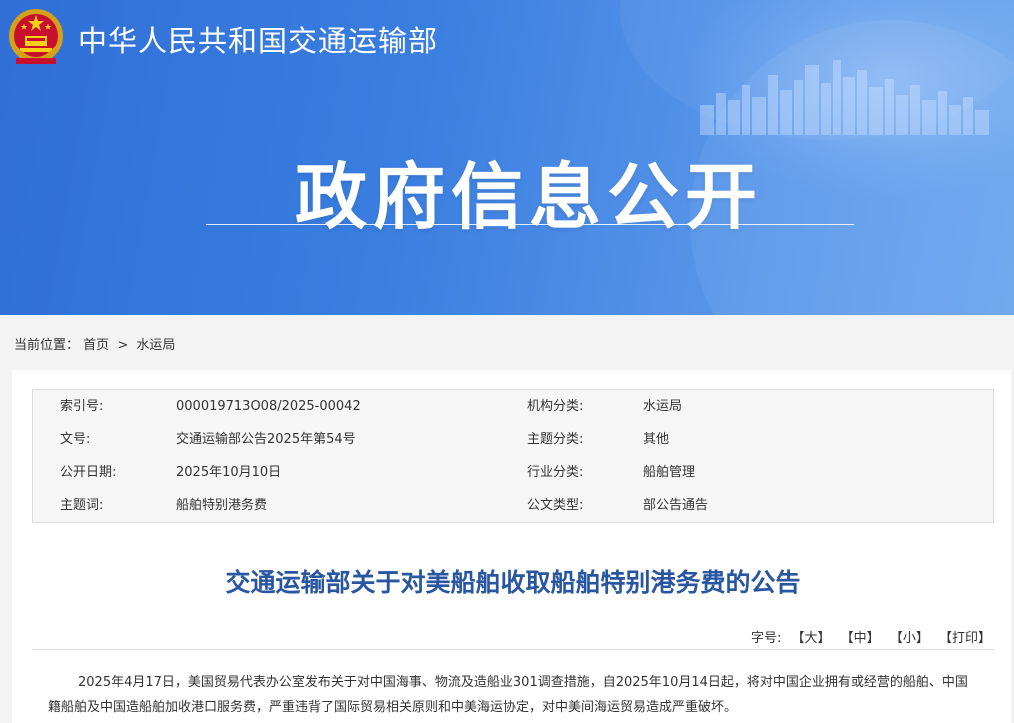  I want to click on font-size-controls: 字号: 【大】 【中】 【小】 【打印】, so click(871, 636).